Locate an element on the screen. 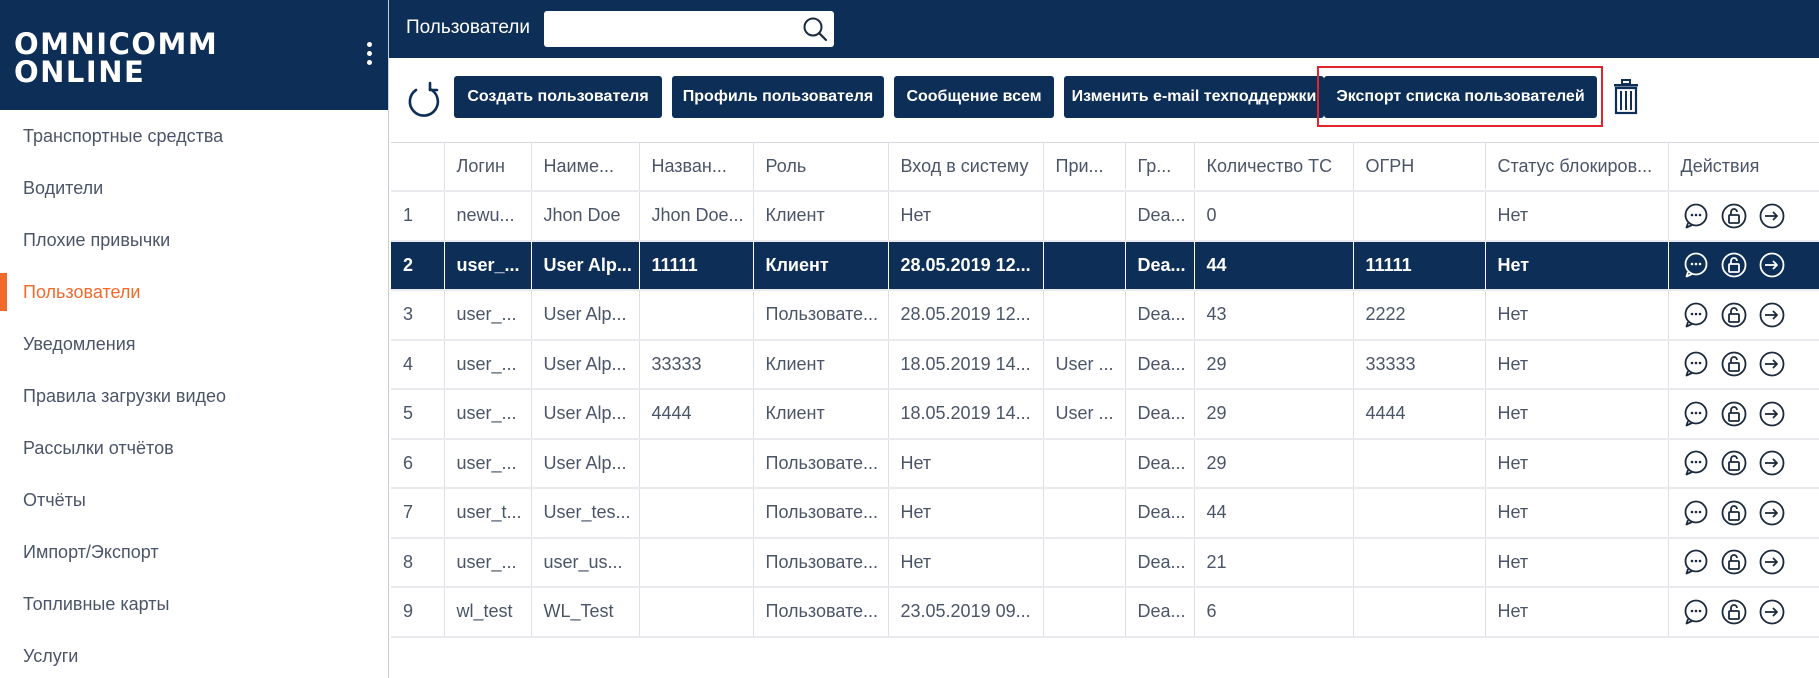  table-cell: 8 is located at coordinates (418, 562).